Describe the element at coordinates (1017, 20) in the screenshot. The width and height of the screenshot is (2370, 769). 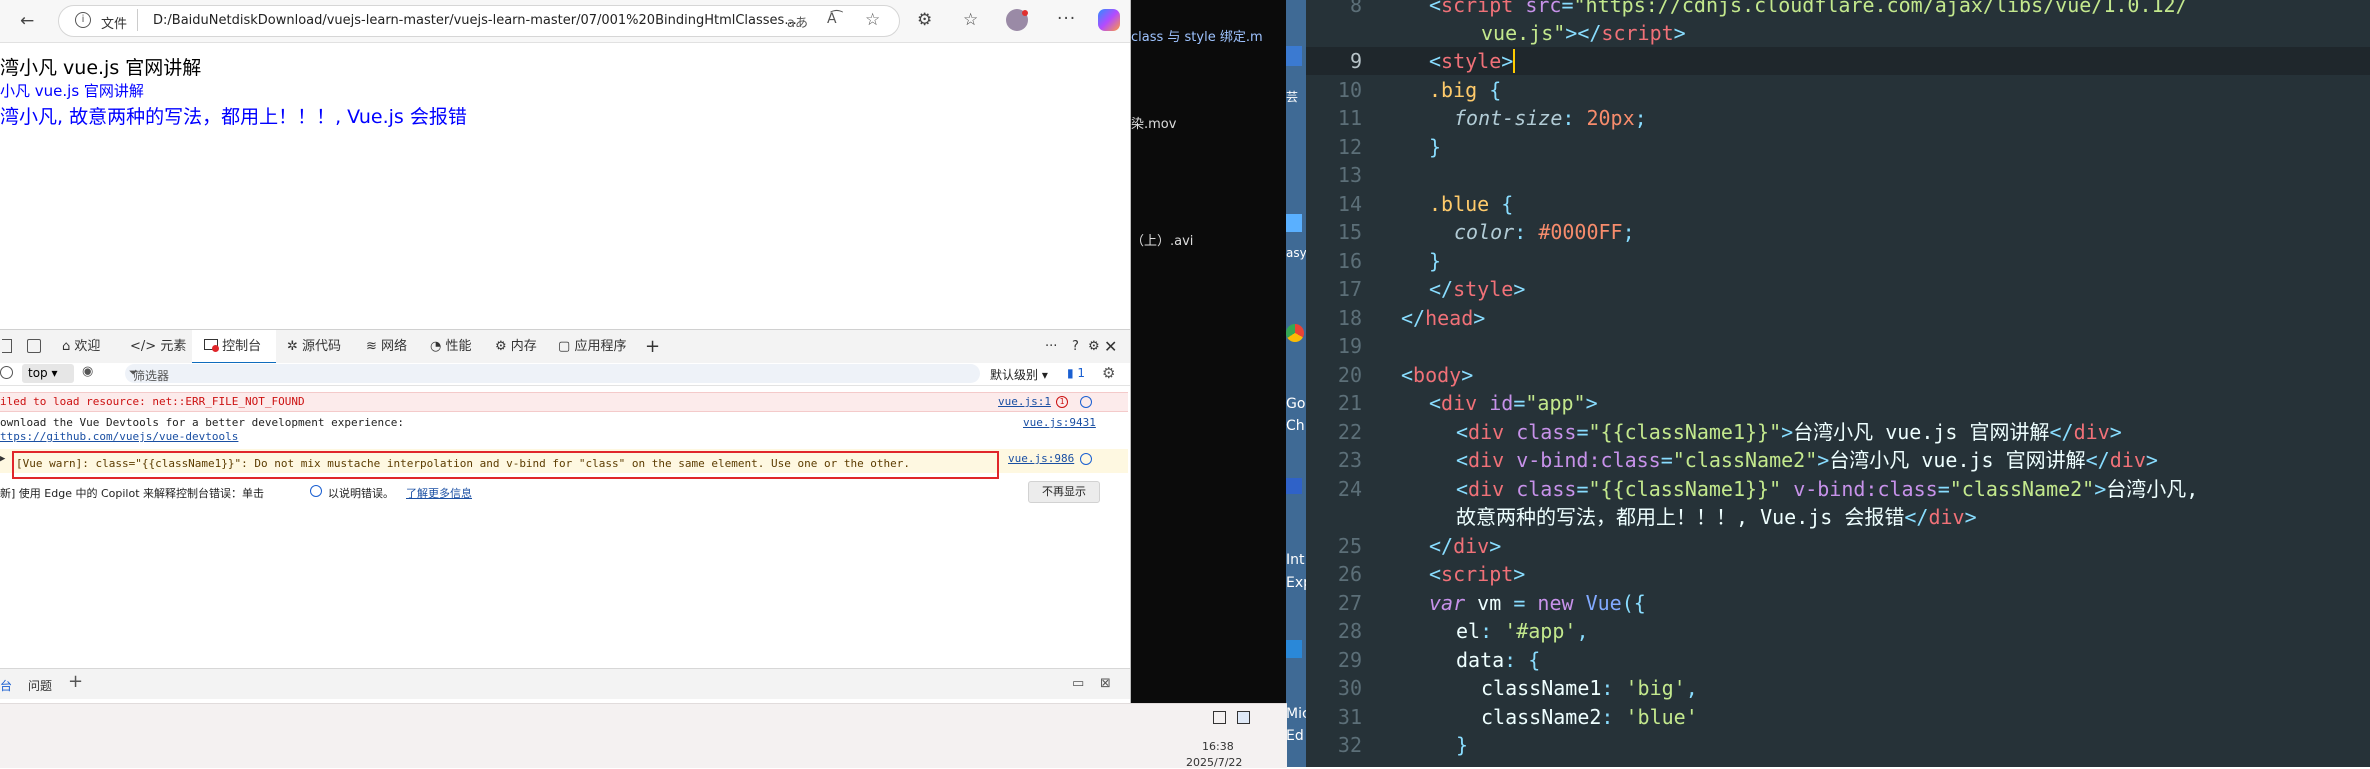
I see `profile-avatar` at that location.